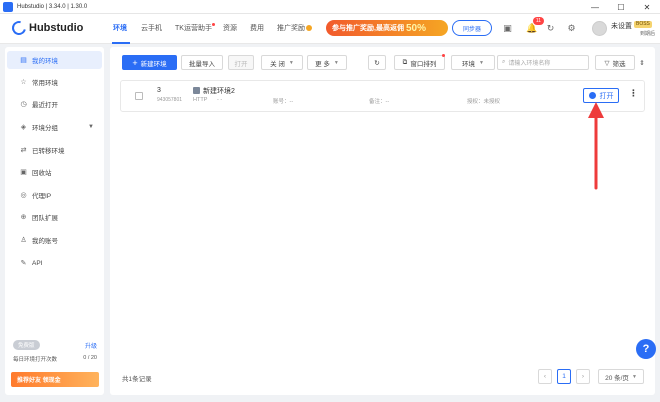  Describe the element at coordinates (120, 28) in the screenshot. I see `nav-tab-environments: 环境` at that location.